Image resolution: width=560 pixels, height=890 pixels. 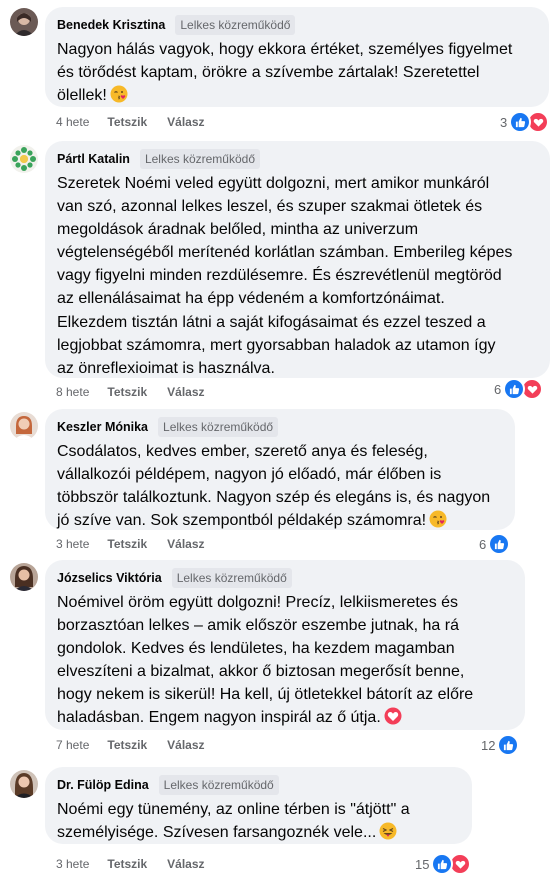 I want to click on comment-actions: 4 hete Tetszik Válasz, so click(x=140, y=122).